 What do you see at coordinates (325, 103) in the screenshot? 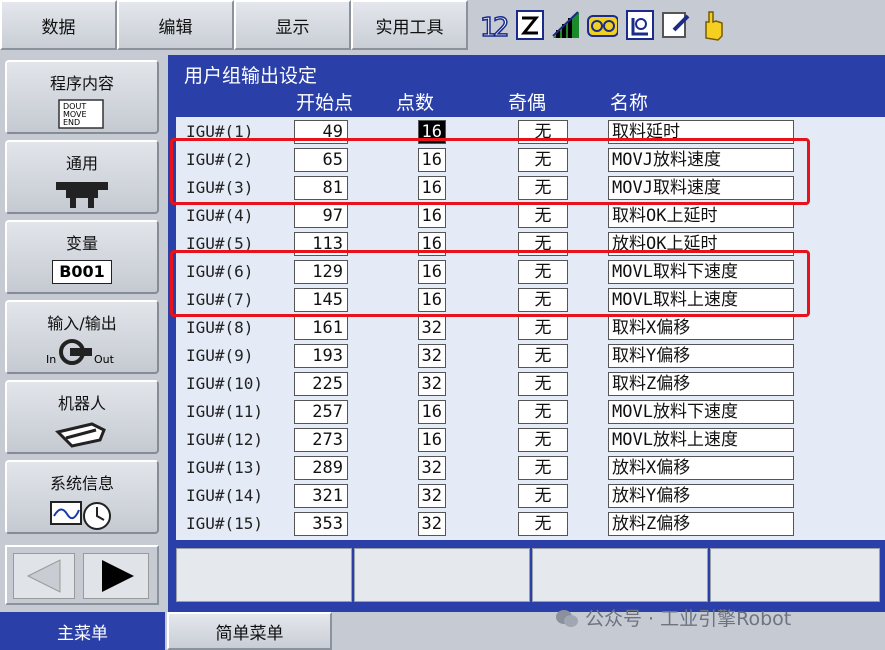
I see `column-header-start: 开始点` at bounding box center [325, 103].